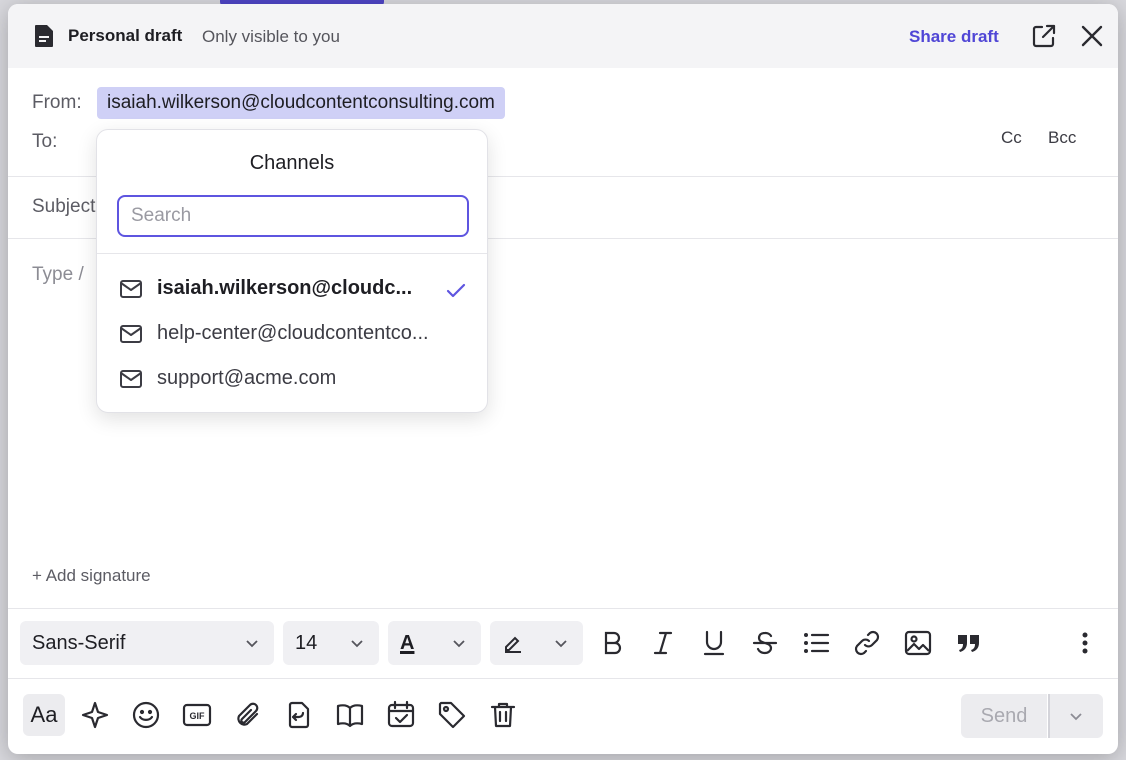 Image resolution: width=1126 pixels, height=760 pixels. What do you see at coordinates (331, 643) in the screenshot?
I see `font-size-select: 14` at bounding box center [331, 643].